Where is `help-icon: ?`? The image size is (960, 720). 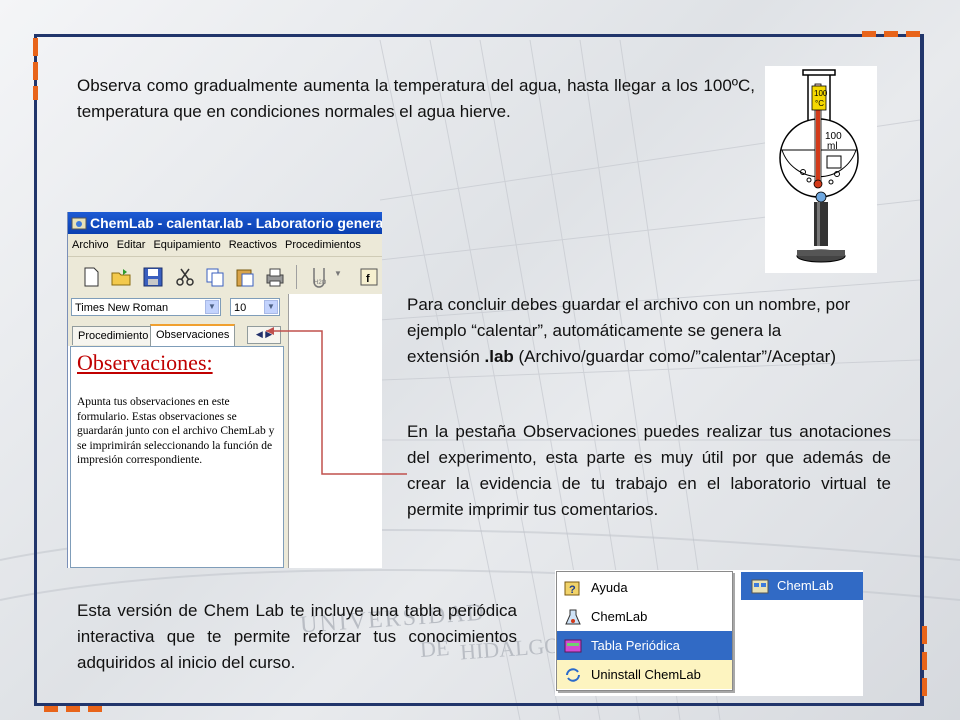 help-icon: ? is located at coordinates (572, 588).